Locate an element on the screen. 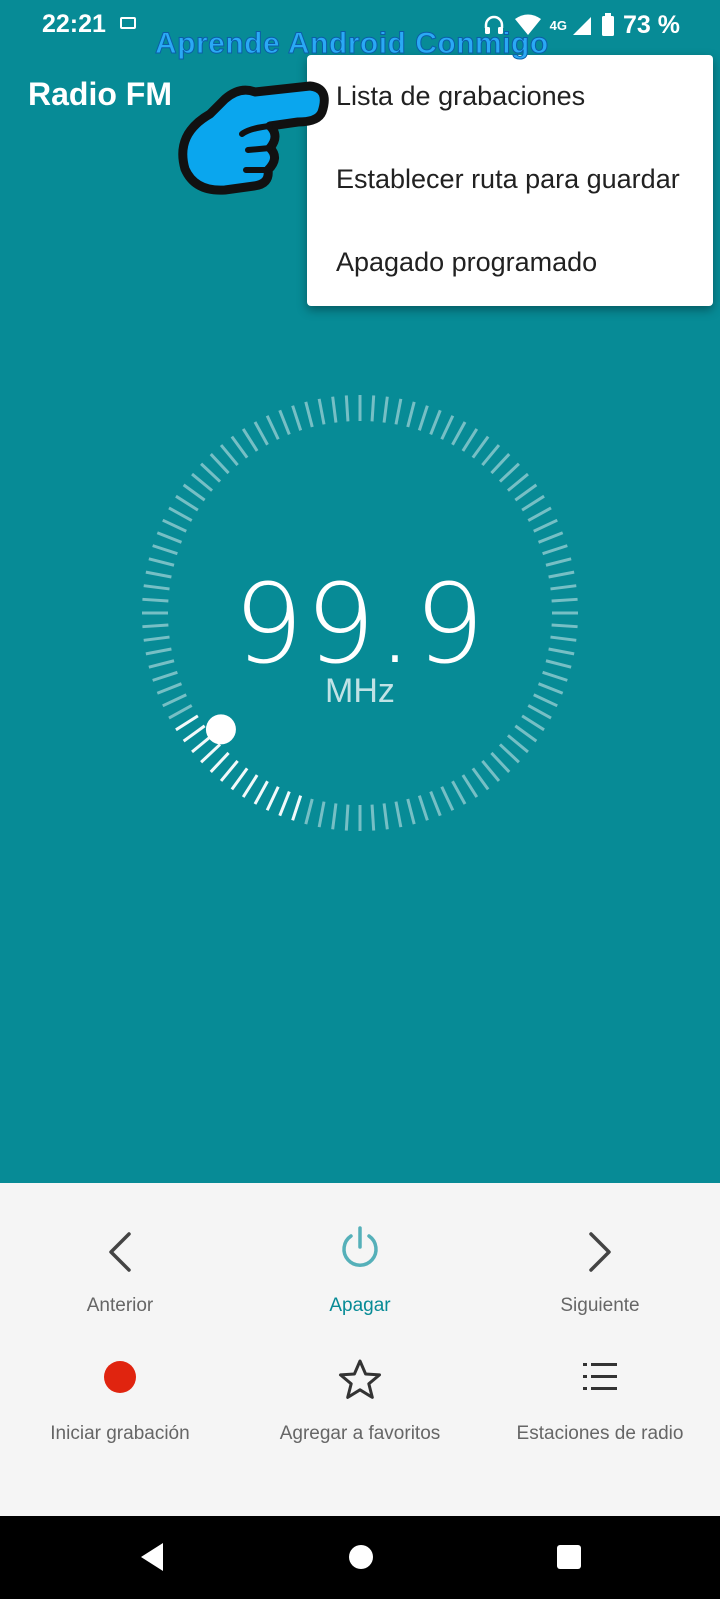  menu-item-recordings-list: Lista de grabaciones is located at coordinates (510, 96).